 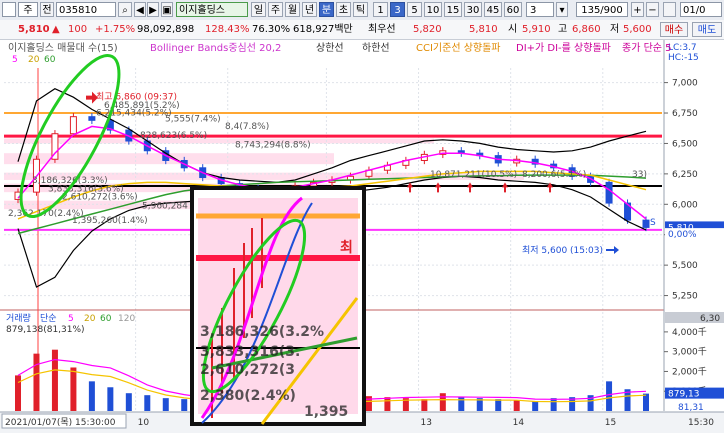 I want to click on volume-last-label: 879,13, so click(x=684, y=395).